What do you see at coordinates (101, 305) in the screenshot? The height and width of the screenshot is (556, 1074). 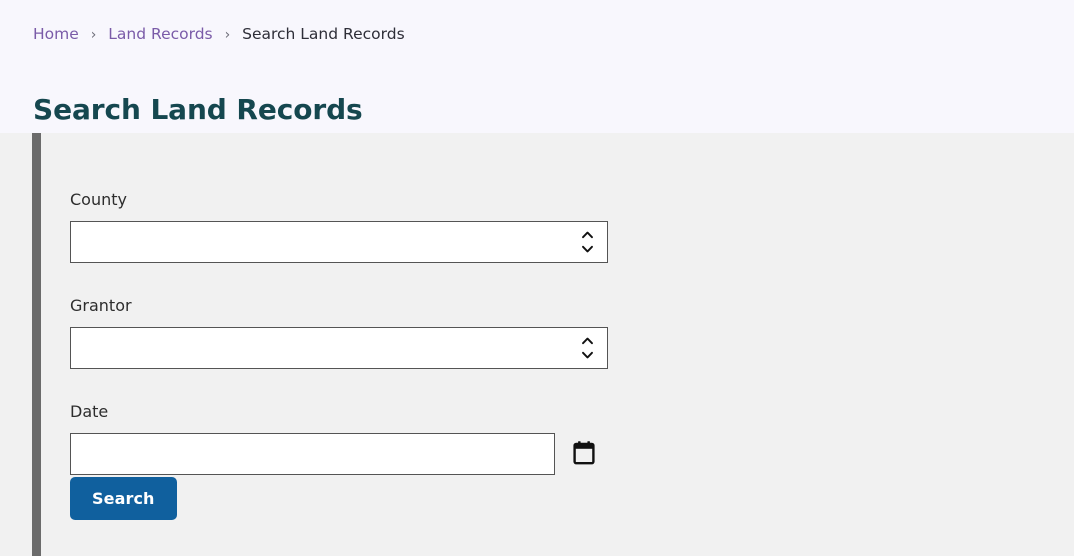 I see `grantor-label: Grantor` at bounding box center [101, 305].